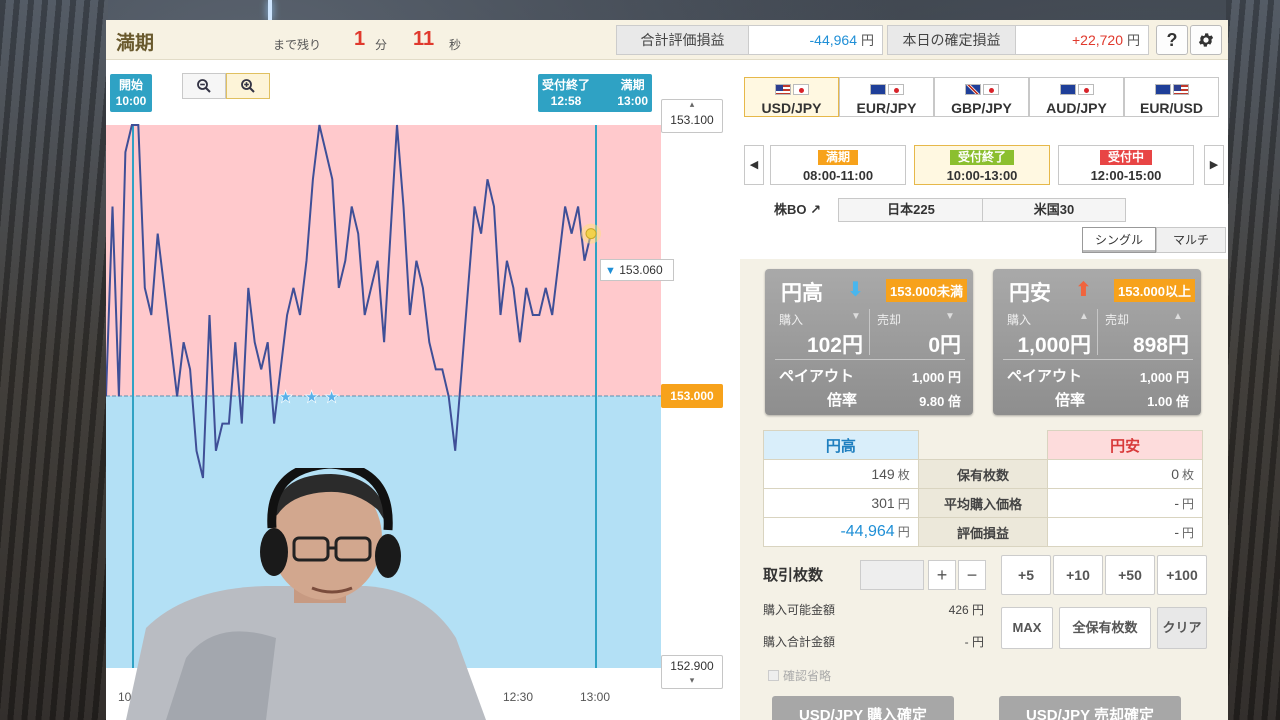 The width and height of the screenshot is (1280, 720). What do you see at coordinates (1125, 474) in the screenshot?
I see `low-holdings: 0枚` at bounding box center [1125, 474].